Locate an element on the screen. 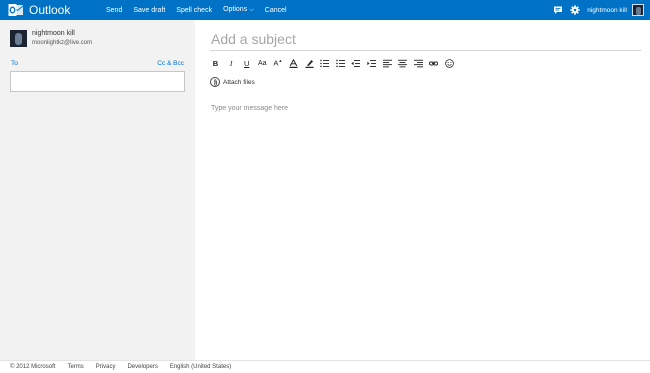 The width and height of the screenshot is (650, 373). italic-icon: I is located at coordinates (231, 63).